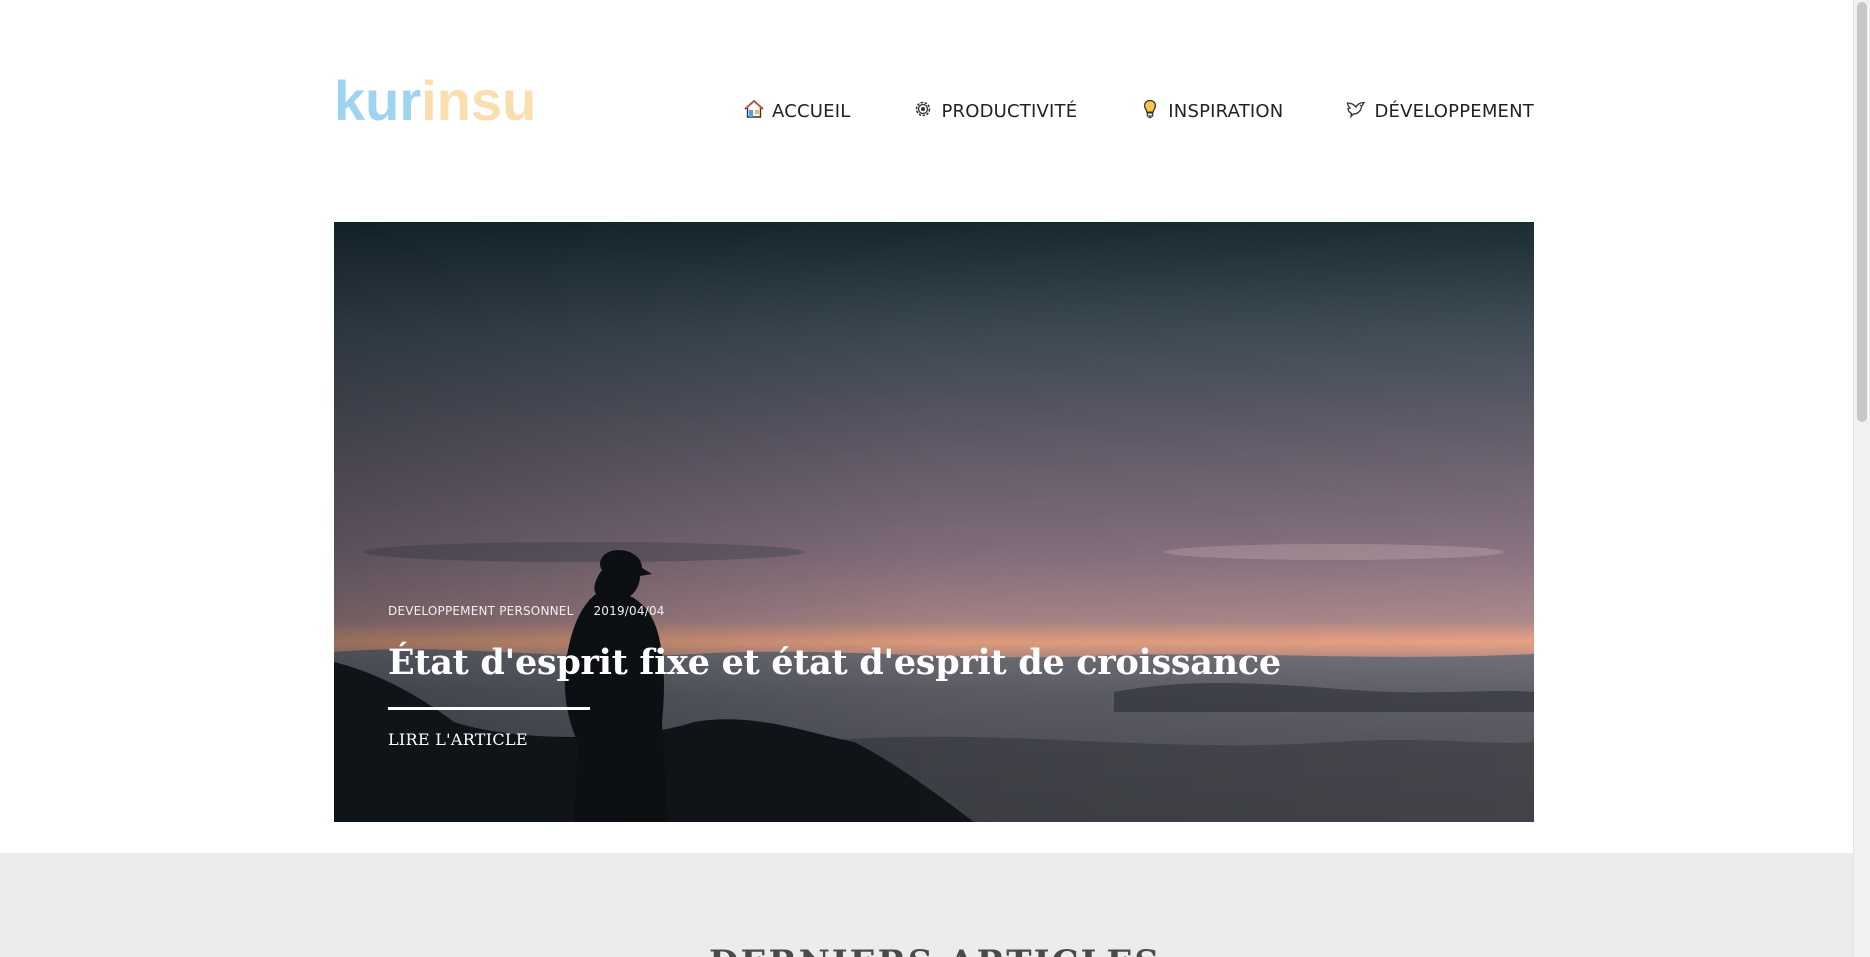 The image size is (1870, 957). I want to click on hero-divider, so click(489, 708).